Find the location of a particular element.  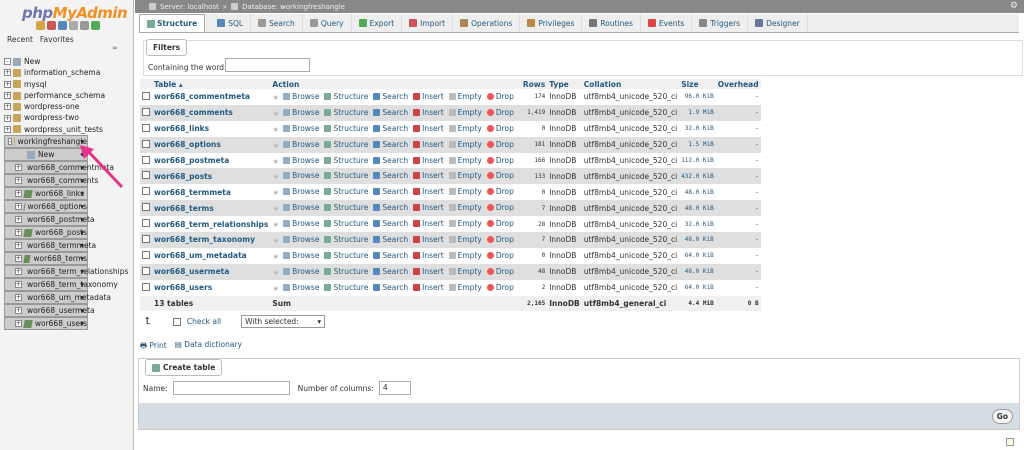

nav-new: - New is located at coordinates (68, 61).